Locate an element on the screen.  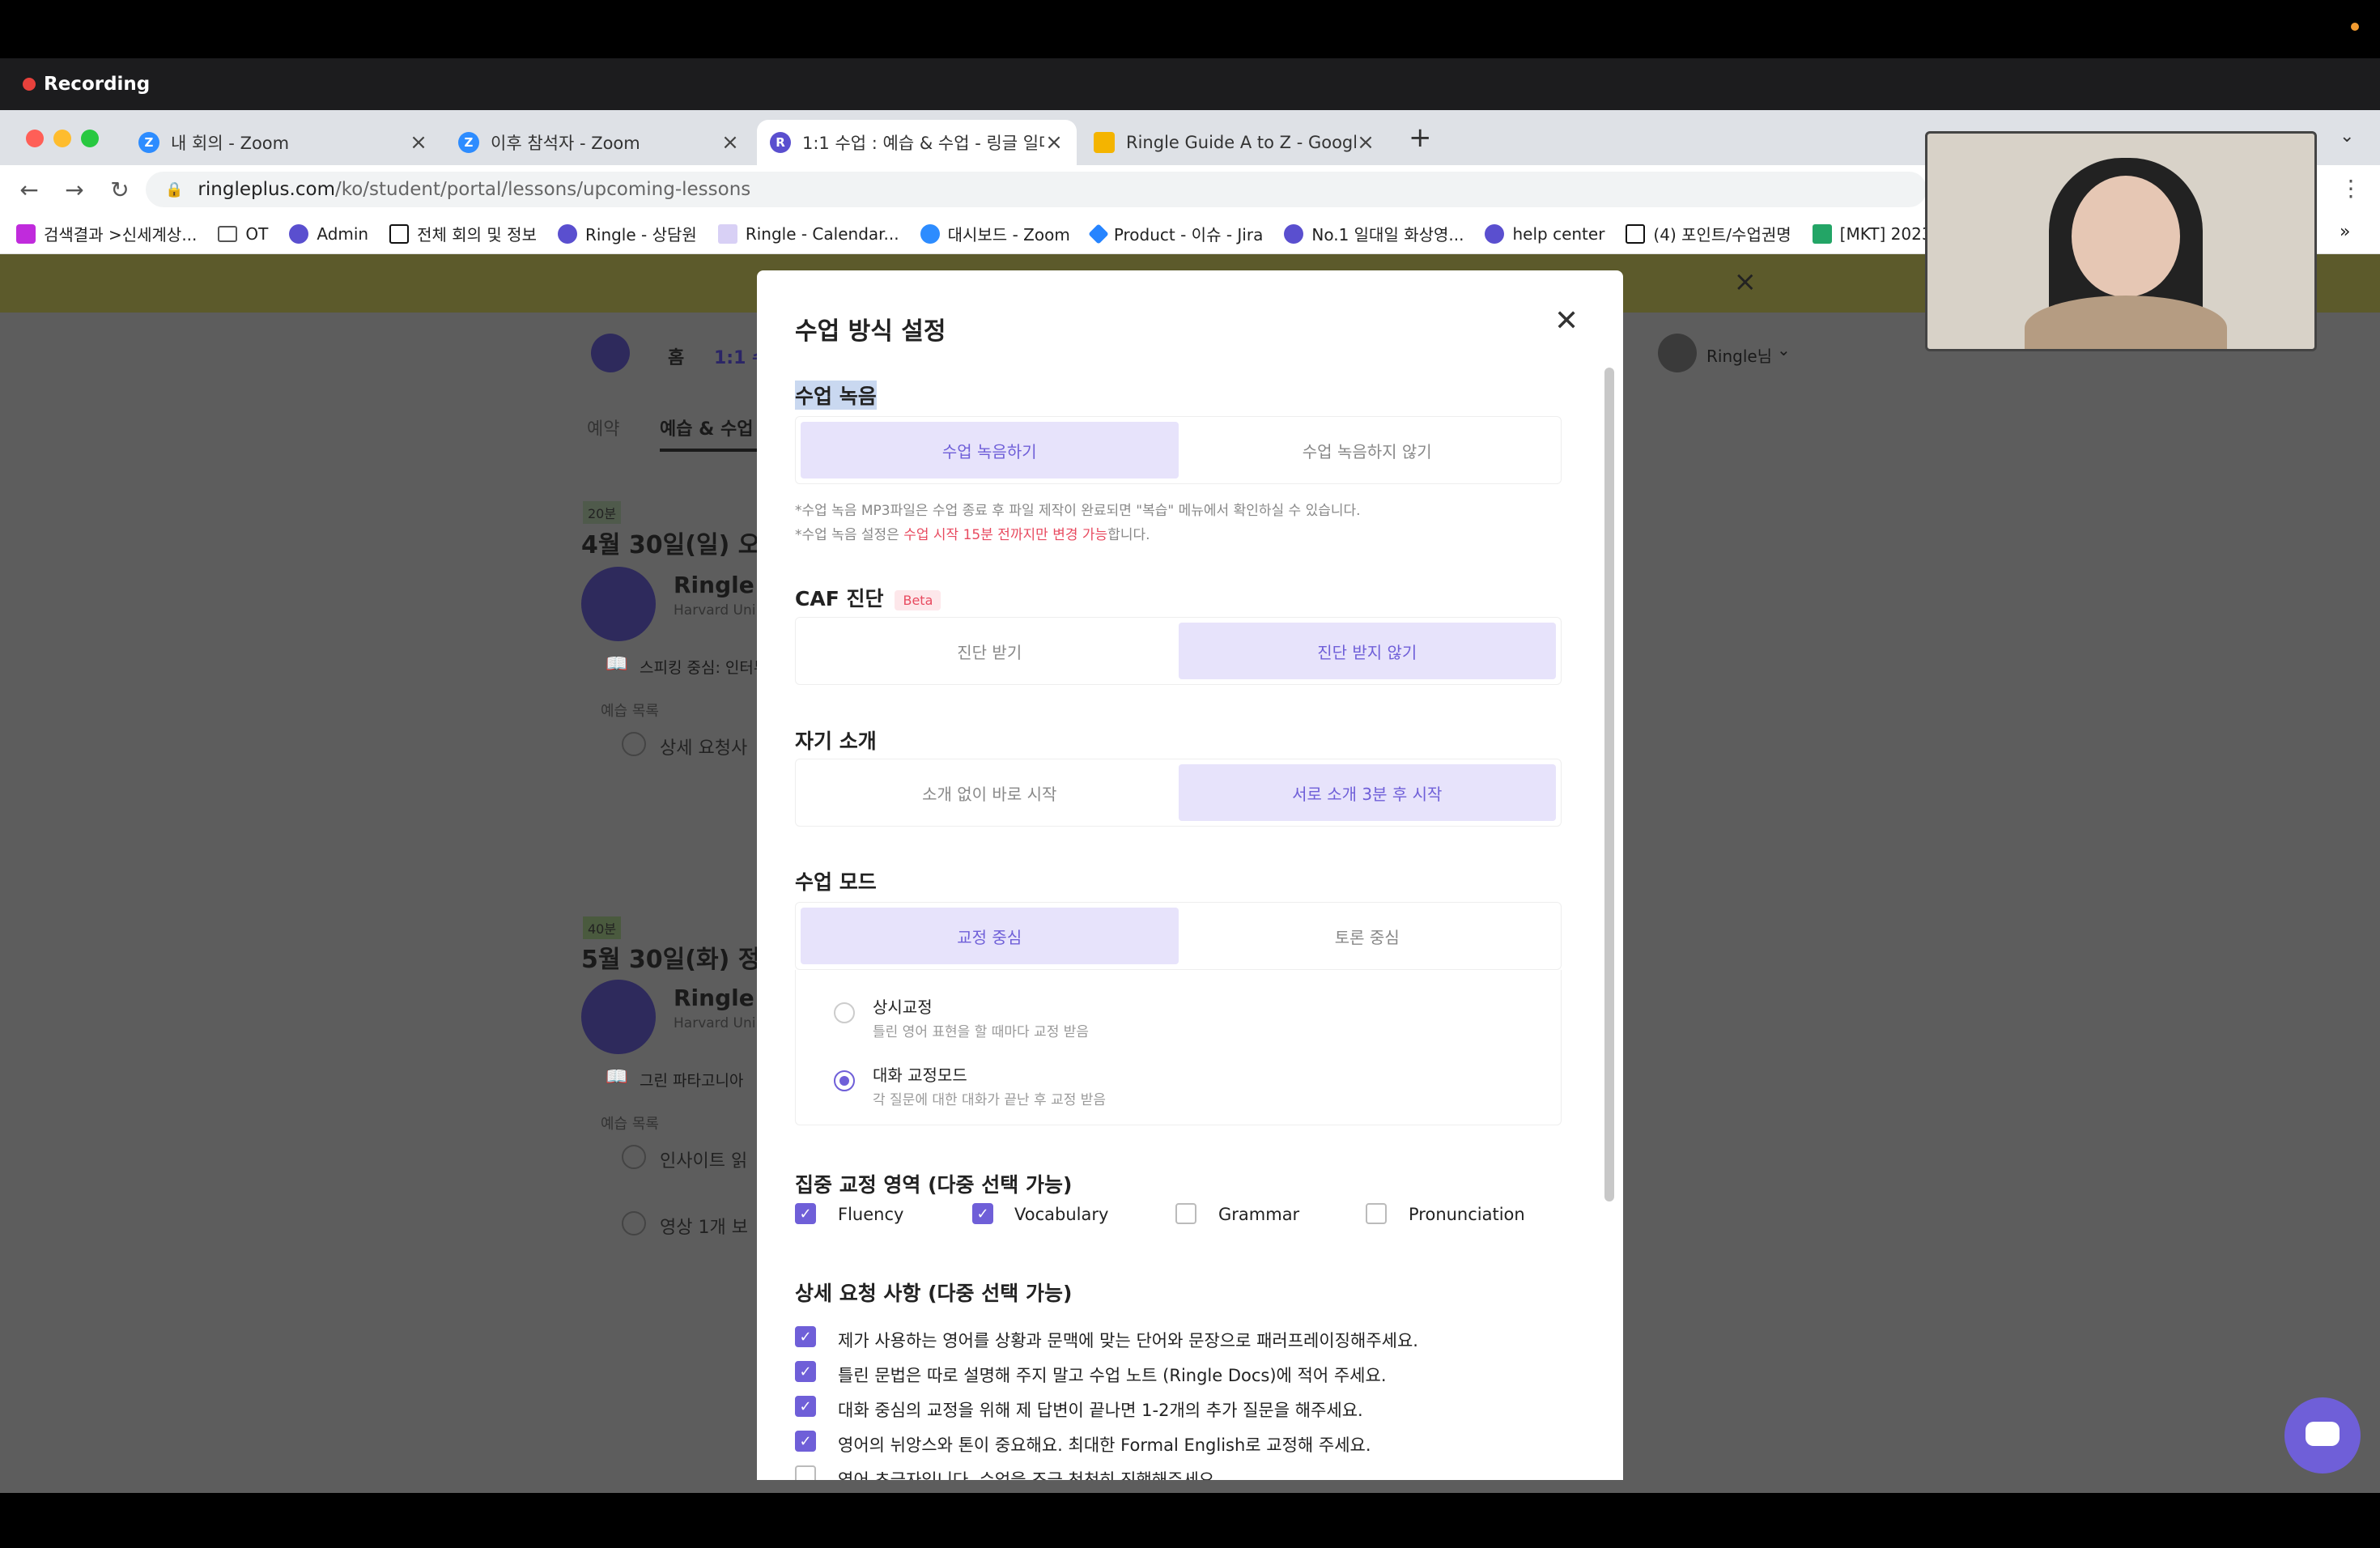
google-sheets-icon is located at coordinates (1822, 234).